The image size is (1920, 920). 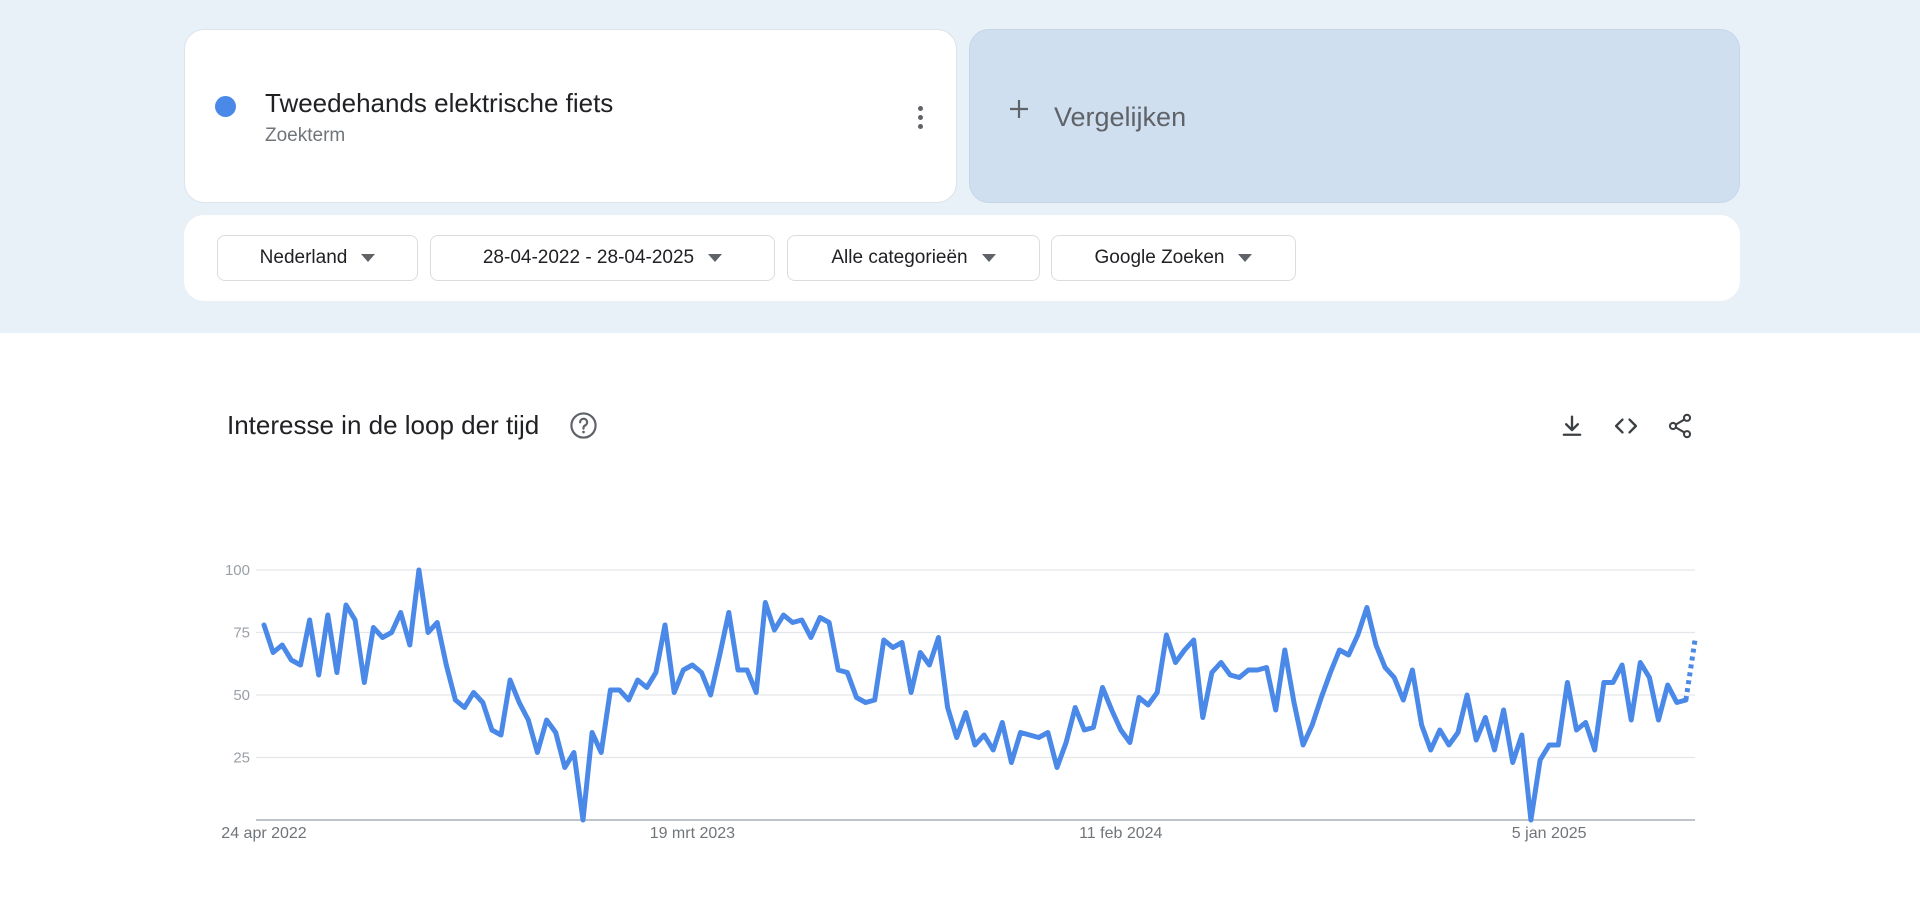 I want to click on share-icon, so click(x=1680, y=426).